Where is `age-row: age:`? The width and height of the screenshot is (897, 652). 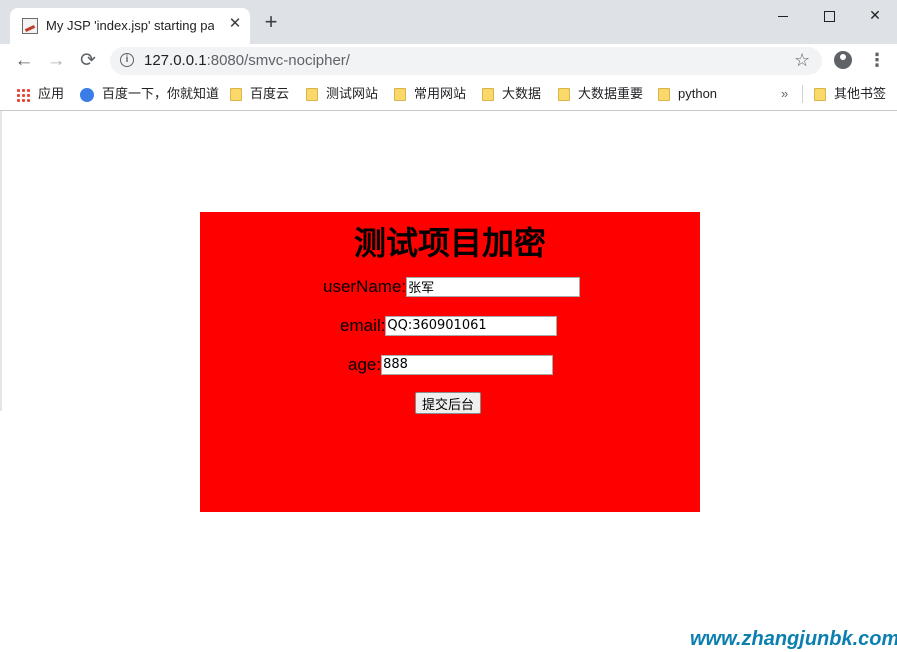 age-row: age: is located at coordinates (451, 365).